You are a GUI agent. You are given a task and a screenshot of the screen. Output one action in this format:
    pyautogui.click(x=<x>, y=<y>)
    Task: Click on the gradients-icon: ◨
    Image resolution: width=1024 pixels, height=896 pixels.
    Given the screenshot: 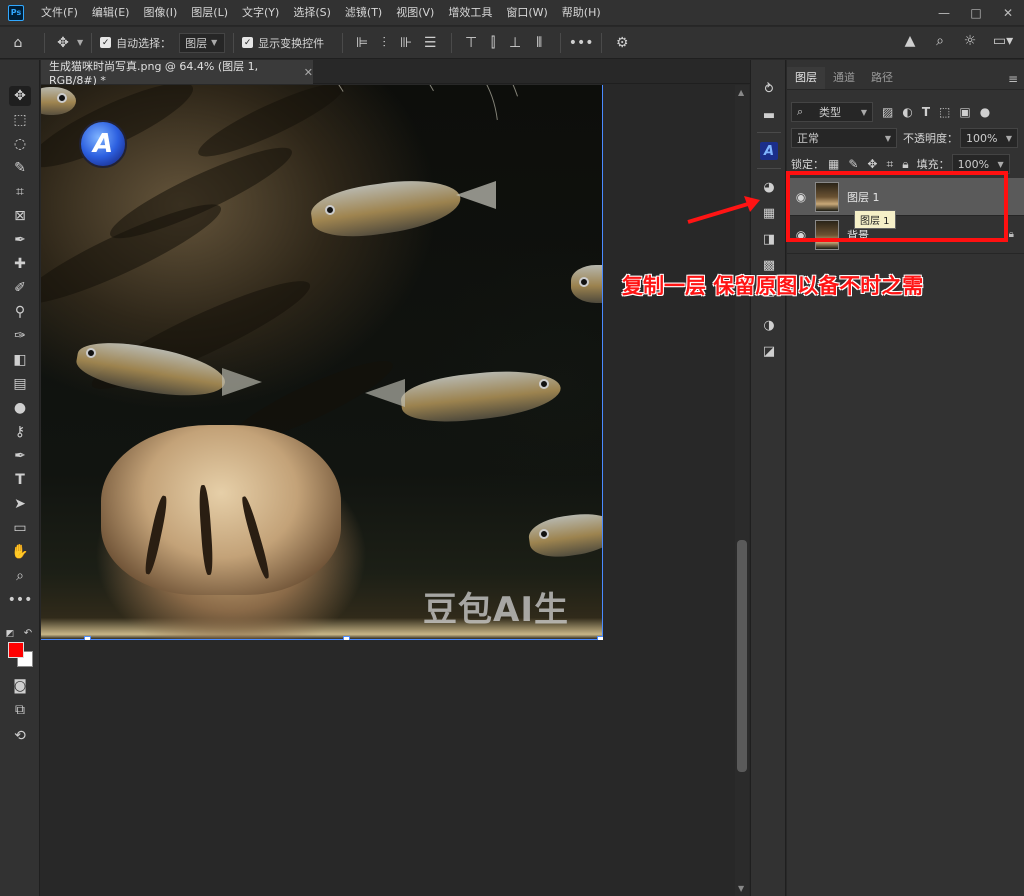 What is the action you would take?
    pyautogui.click(x=769, y=239)
    